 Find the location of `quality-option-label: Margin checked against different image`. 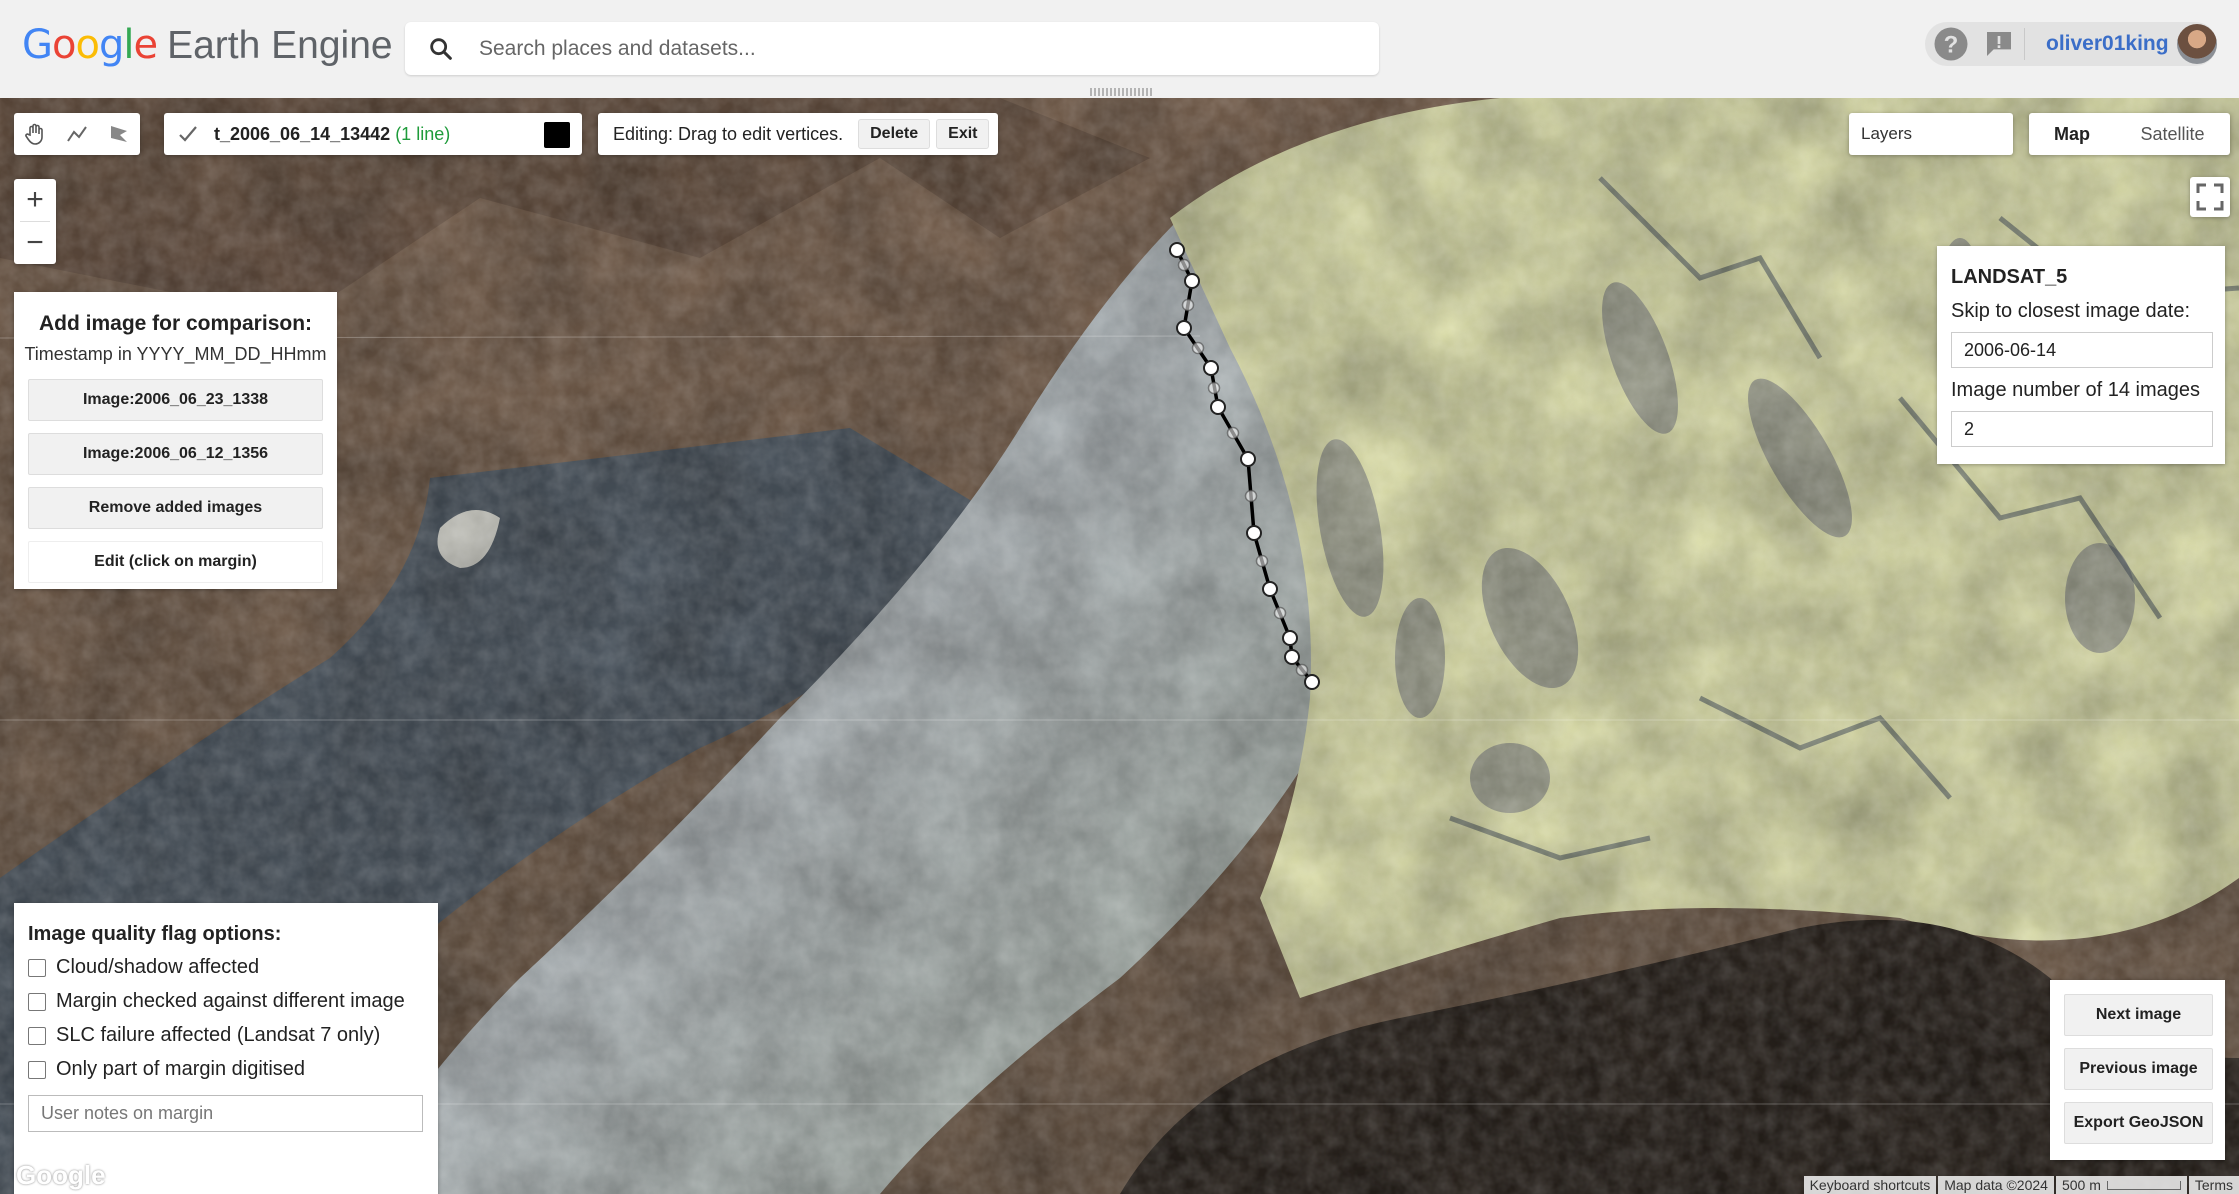

quality-option-label: Margin checked against different image is located at coordinates (230, 1001).